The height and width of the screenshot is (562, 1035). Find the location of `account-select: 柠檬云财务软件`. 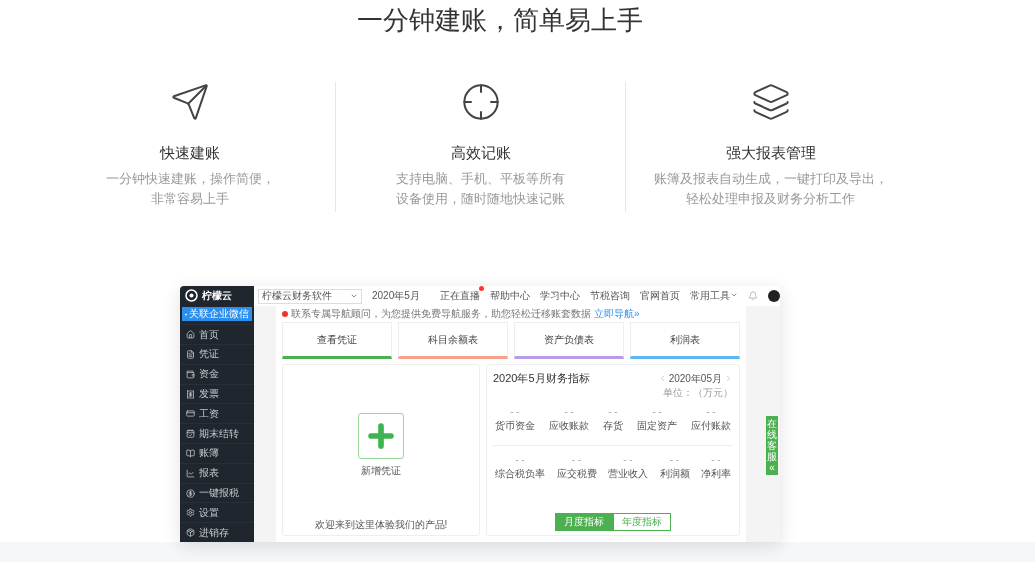

account-select: 柠檬云财务软件 is located at coordinates (310, 296).